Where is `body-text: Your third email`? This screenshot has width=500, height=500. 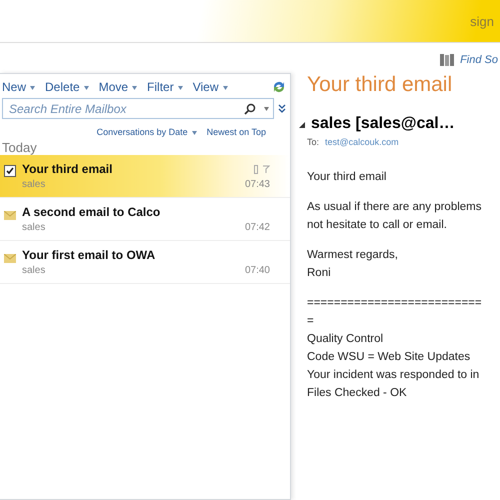
body-text: Your third email is located at coordinates (347, 177).